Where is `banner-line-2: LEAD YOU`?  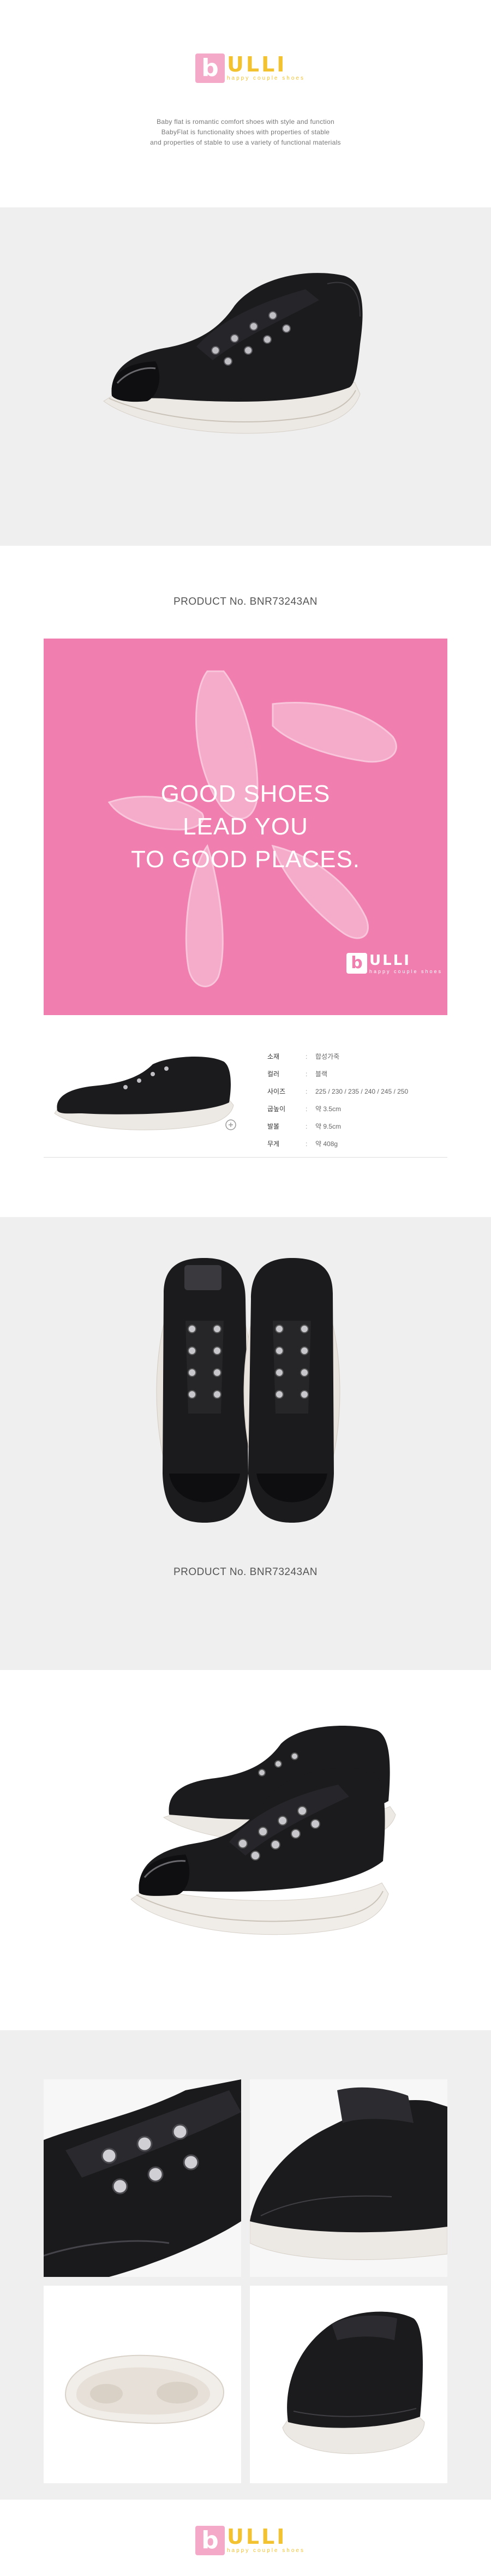 banner-line-2: LEAD YOU is located at coordinates (245, 826).